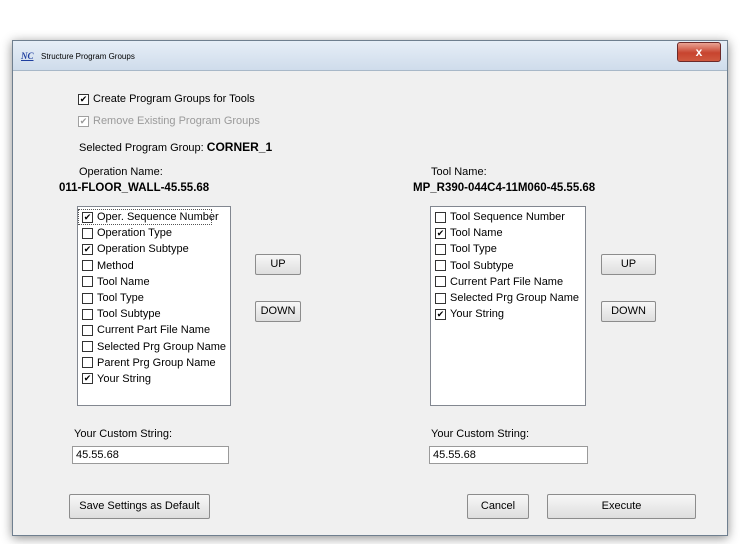  I want to click on save-default-button: Save Settings as Default, so click(139, 506).